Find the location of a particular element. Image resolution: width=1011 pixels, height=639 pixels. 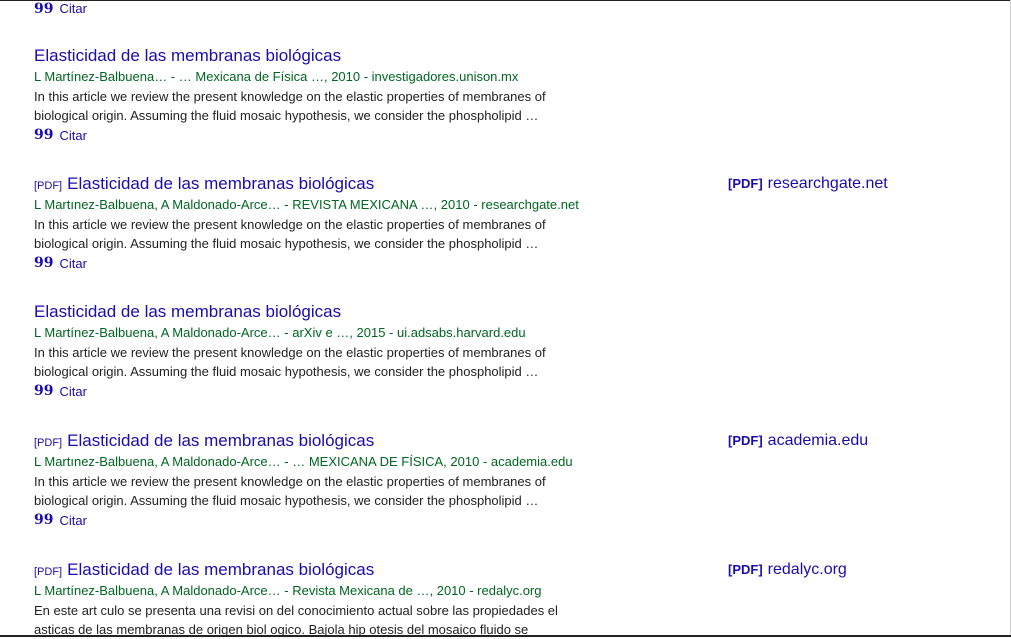

pdf-side-link: [PDF] researchgate.net is located at coordinates (808, 184).